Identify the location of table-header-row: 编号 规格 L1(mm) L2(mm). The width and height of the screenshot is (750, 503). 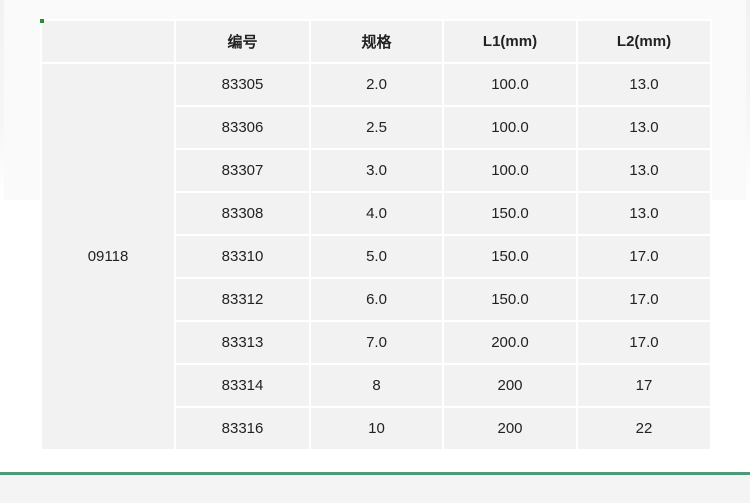
(376, 41).